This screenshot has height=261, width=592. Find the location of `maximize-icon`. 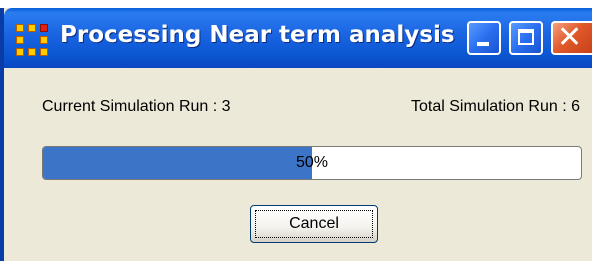

maximize-icon is located at coordinates (526, 37).